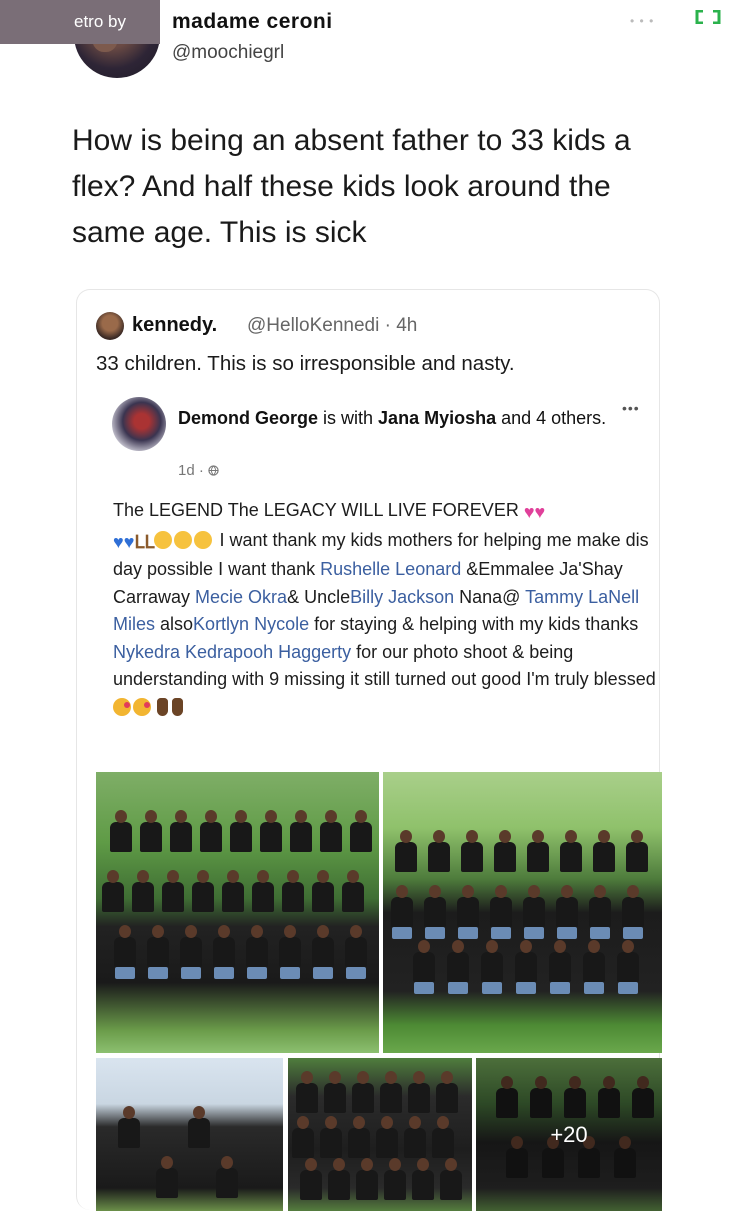 The image size is (750, 1211). What do you see at coordinates (332, 326) in the screenshot?
I see `quote-author-handle: @HelloKennedi · 4h` at bounding box center [332, 326].